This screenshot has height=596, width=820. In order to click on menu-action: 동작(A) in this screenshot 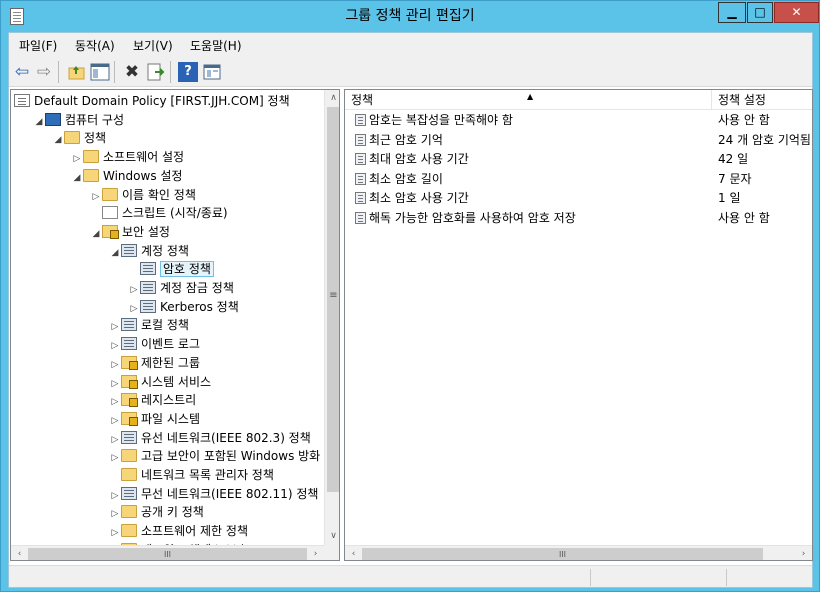, I will do `click(95, 45)`.